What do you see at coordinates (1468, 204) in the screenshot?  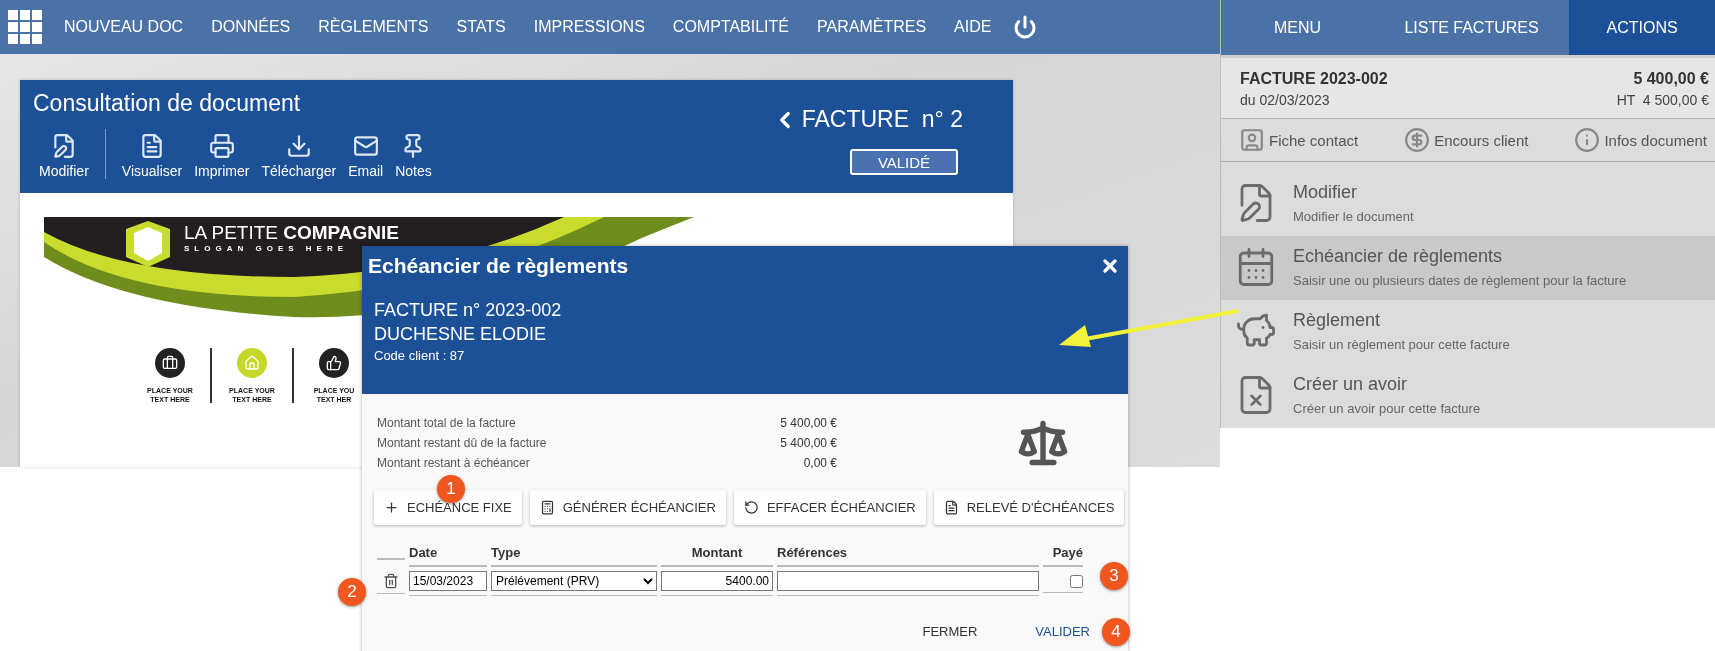 I see `action-item: Modifier Modifier le document` at bounding box center [1468, 204].